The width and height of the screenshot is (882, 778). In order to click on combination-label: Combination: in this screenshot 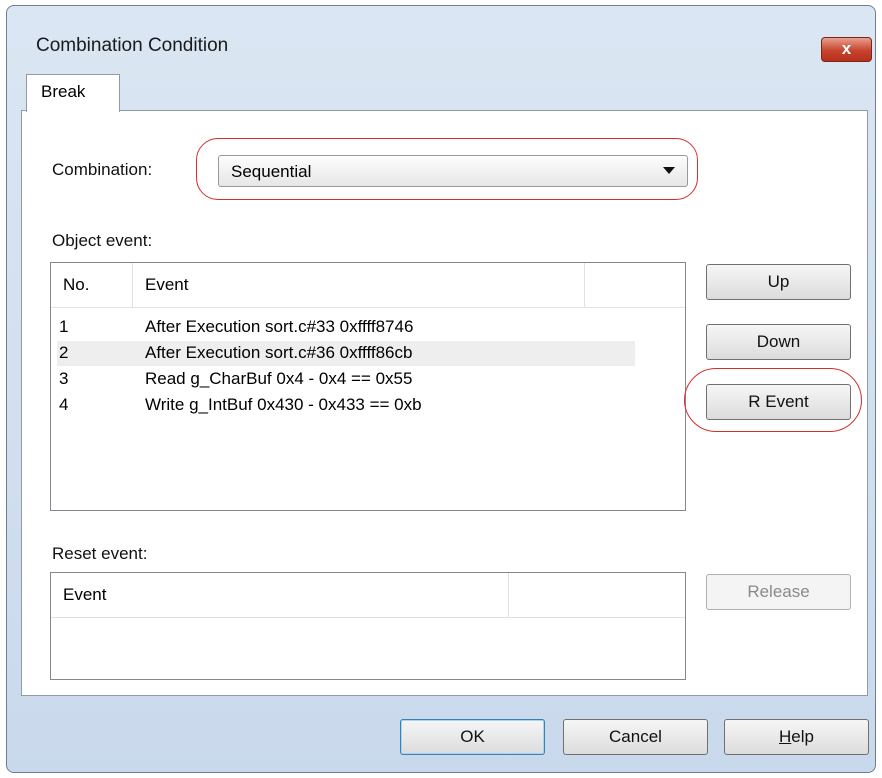, I will do `click(102, 169)`.